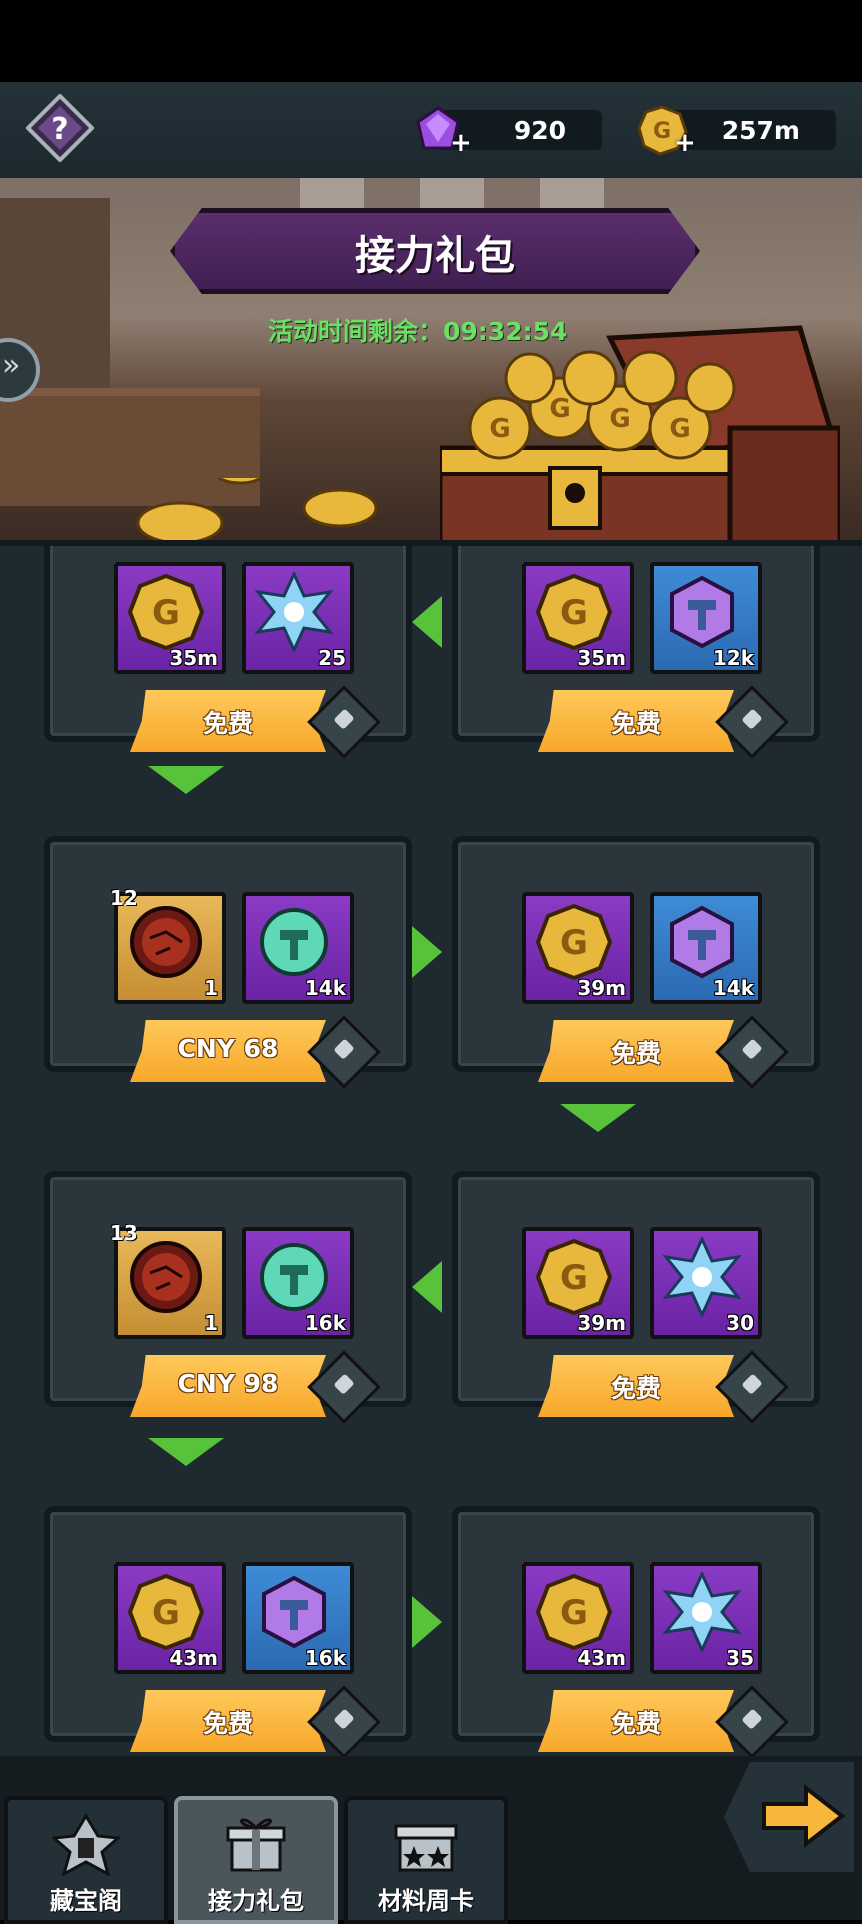 The image size is (862, 1924). I want to click on green-hammer-stone-item: 14k, so click(298, 948).